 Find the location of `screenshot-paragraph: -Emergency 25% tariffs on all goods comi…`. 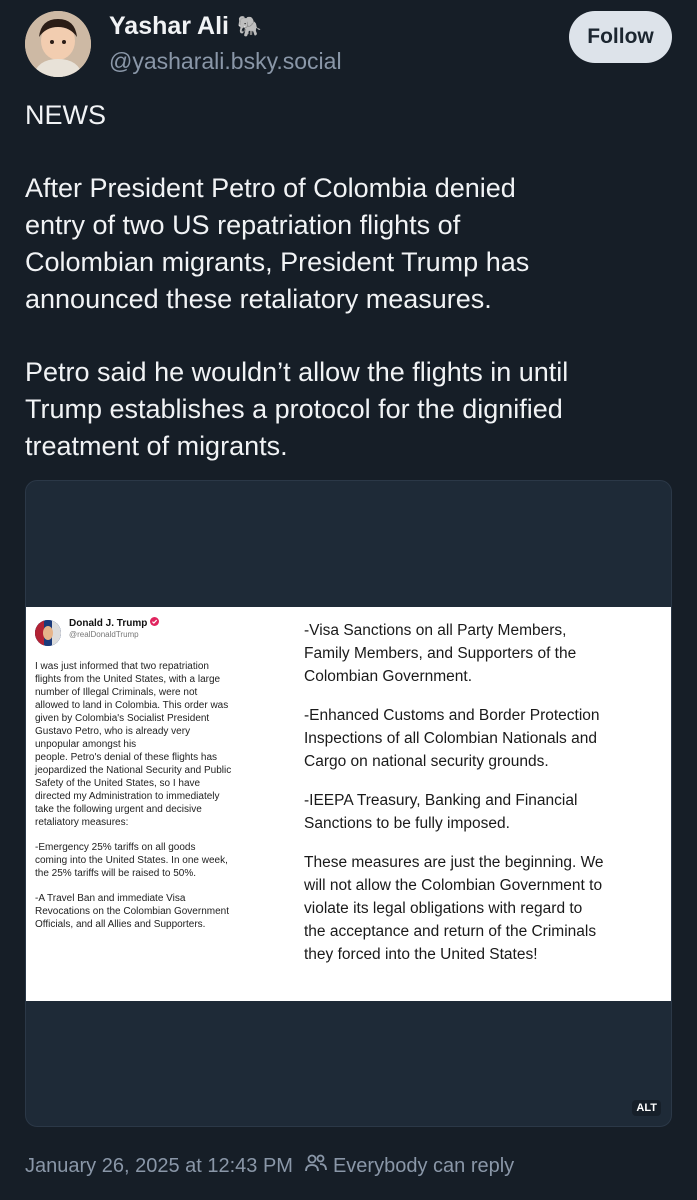

screenshot-paragraph: -Emergency 25% tariffs on all goods comi… is located at coordinates (131, 860).